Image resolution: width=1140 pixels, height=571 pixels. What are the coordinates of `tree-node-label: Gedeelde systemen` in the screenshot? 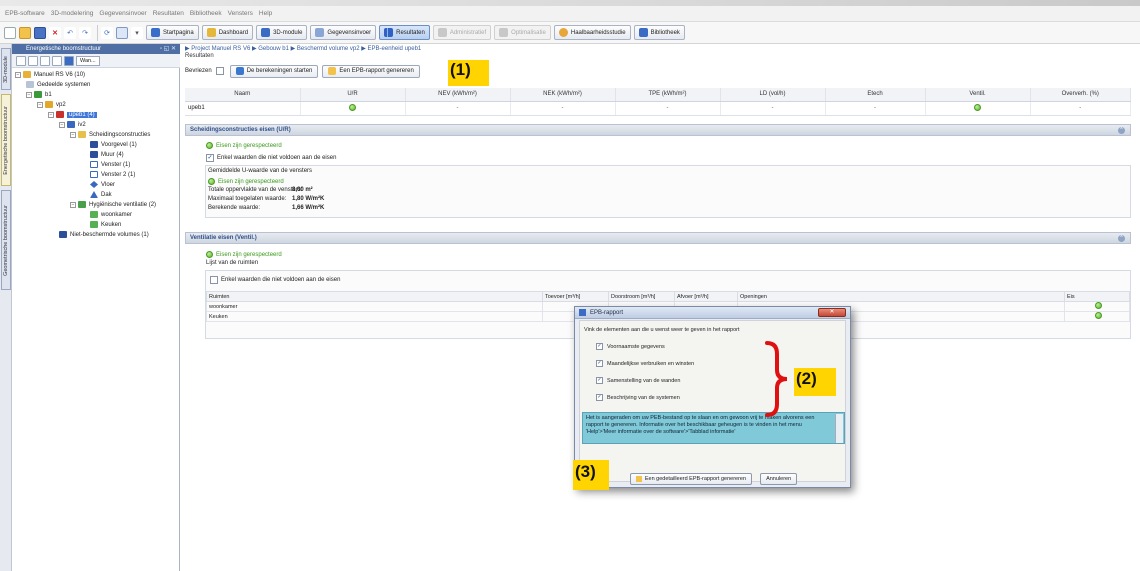 It's located at (64, 84).